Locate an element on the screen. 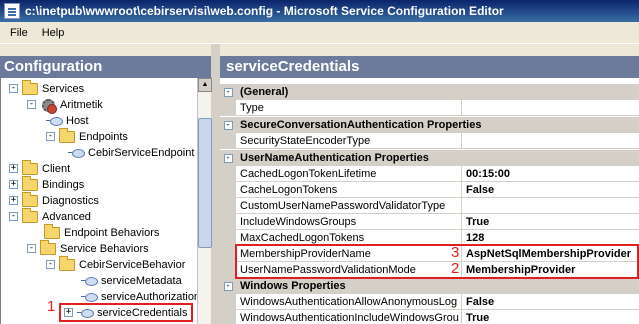 The image size is (639, 324). section-general: - (General) is located at coordinates (429, 92).